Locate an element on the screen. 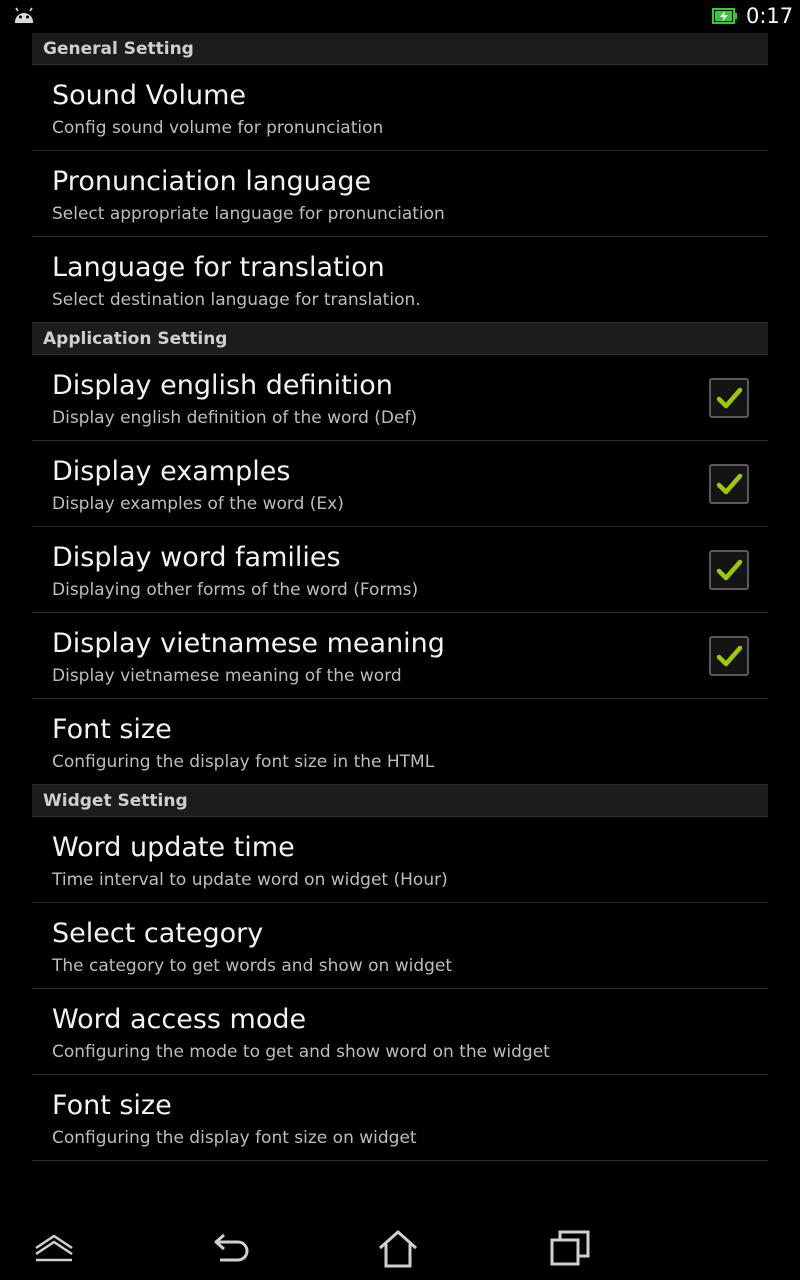  recent-apps-icon is located at coordinates (570, 1248).